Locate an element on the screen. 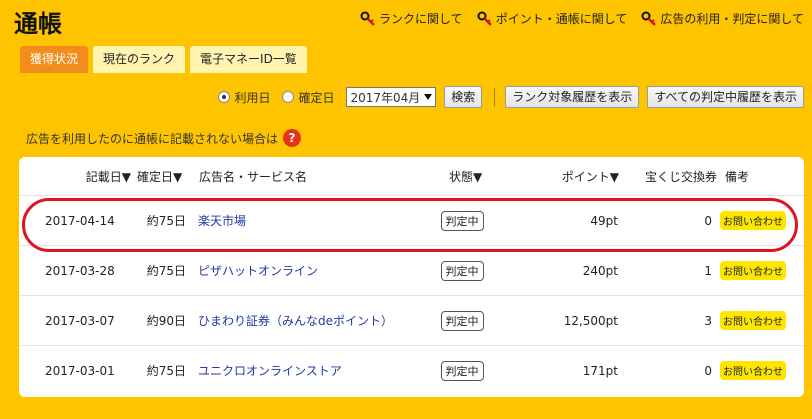 This screenshot has height=419, width=812. cell-record-date: 2017-03-28 is located at coordinates (80, 270).